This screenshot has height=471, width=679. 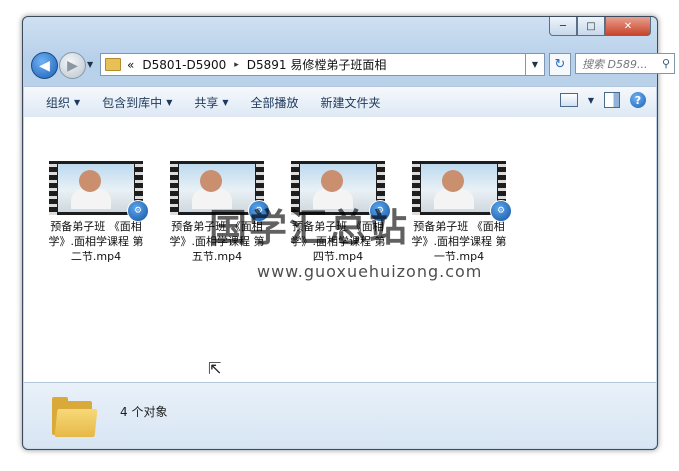 I want to click on forward-button: ▶, so click(x=72, y=65).